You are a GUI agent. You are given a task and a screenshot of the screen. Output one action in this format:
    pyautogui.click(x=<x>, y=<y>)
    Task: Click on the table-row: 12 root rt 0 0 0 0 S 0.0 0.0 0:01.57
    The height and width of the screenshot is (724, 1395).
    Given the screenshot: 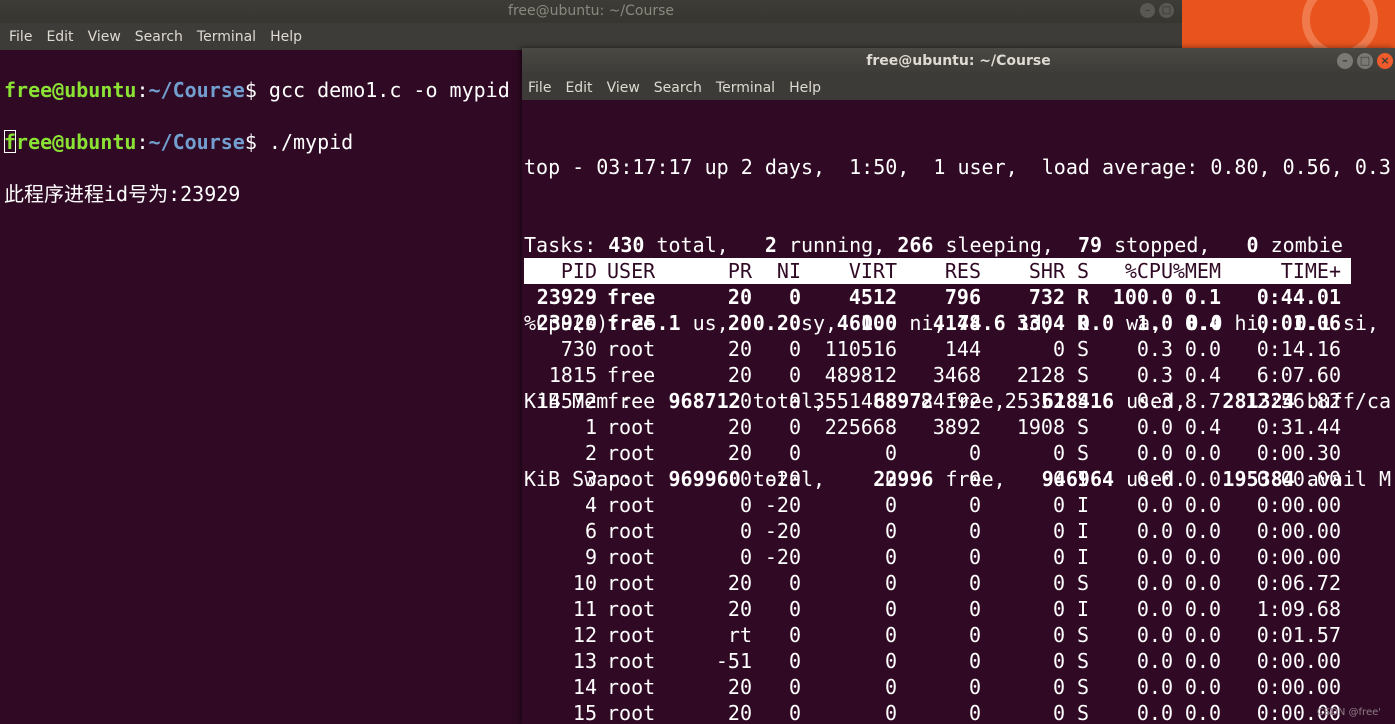 What is the action you would take?
    pyautogui.click(x=937, y=635)
    